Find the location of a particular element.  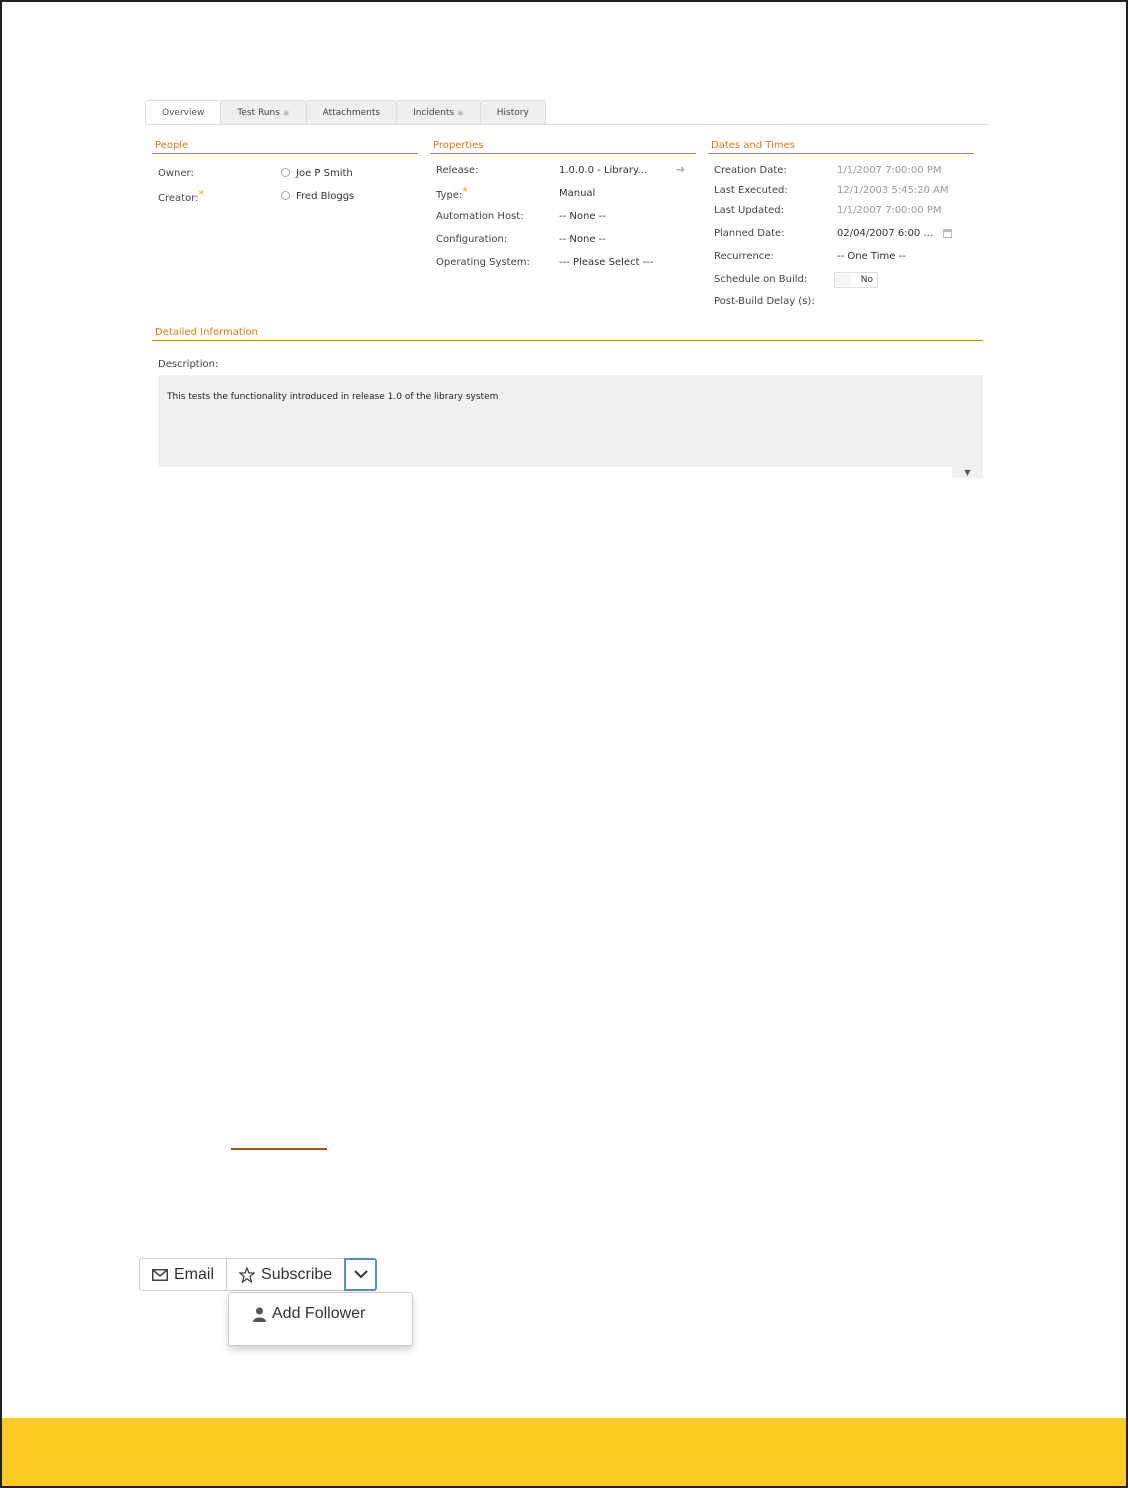

type-label: Type:* is located at coordinates (452, 193).